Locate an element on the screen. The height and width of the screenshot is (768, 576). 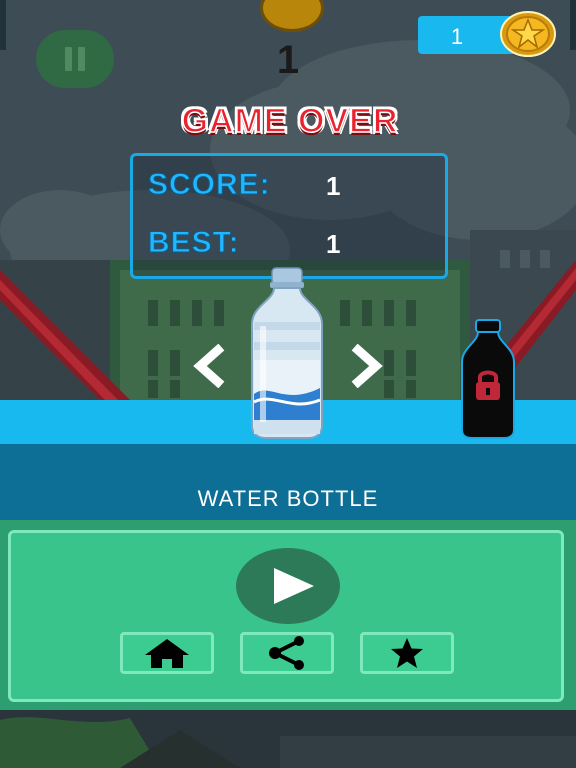
home-button is located at coordinates (167, 653).